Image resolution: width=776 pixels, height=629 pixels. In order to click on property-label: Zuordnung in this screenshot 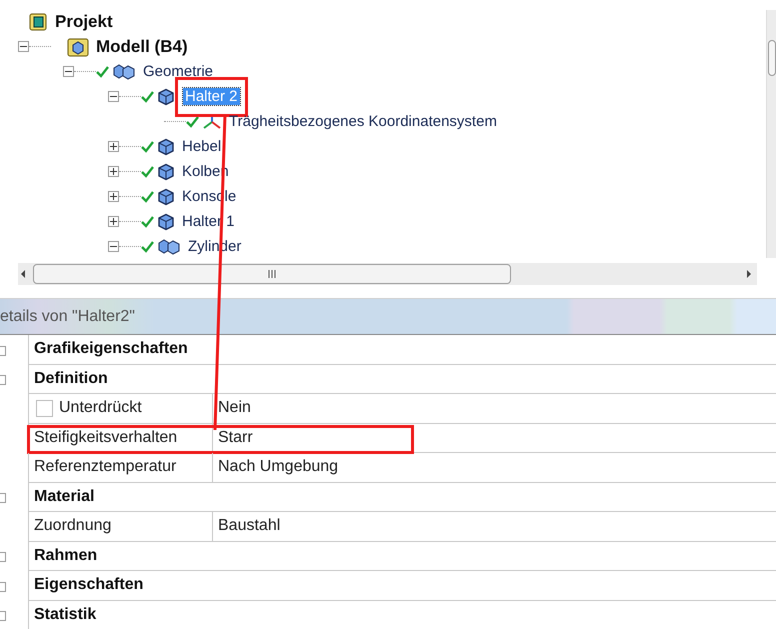, I will do `click(73, 526)`.